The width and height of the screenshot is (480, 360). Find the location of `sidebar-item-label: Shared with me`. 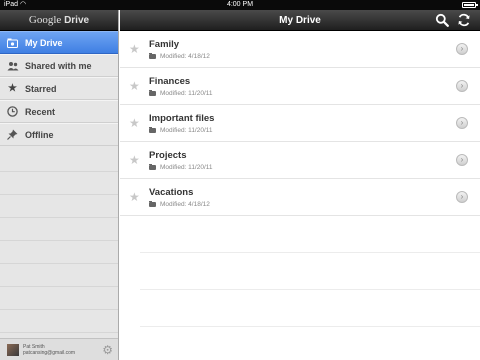

sidebar-item-label: Shared with me is located at coordinates (58, 65).